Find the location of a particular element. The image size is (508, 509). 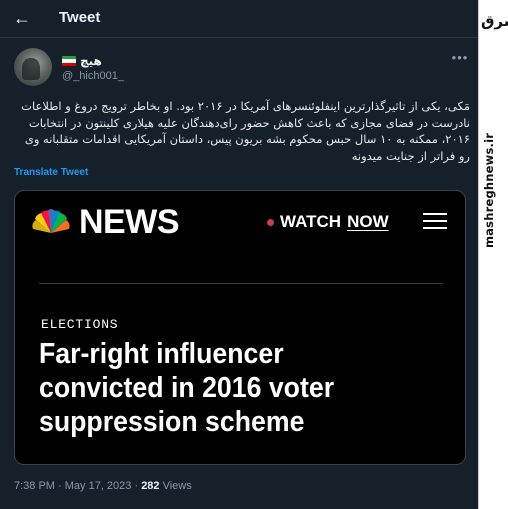

now-label: NOW is located at coordinates (368, 221).